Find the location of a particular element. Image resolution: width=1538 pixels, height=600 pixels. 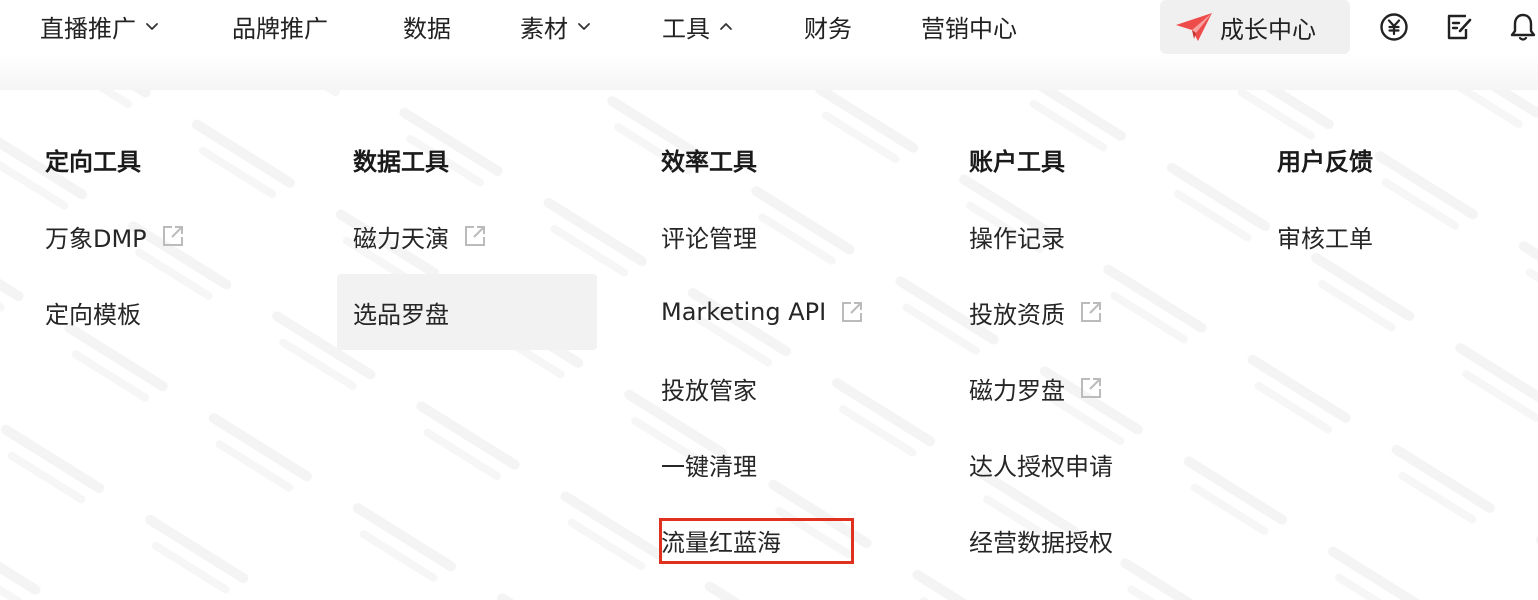

nav-item-label: 营销中心 is located at coordinates (969, 28).